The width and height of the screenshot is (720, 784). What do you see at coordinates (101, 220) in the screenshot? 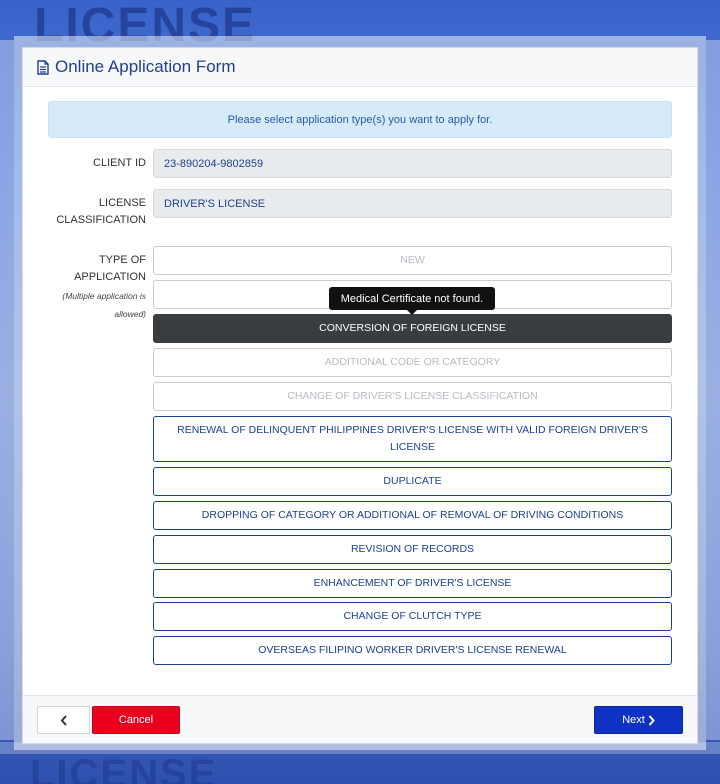
I see `license-classification-label-2: CLASSIFICATION` at bounding box center [101, 220].